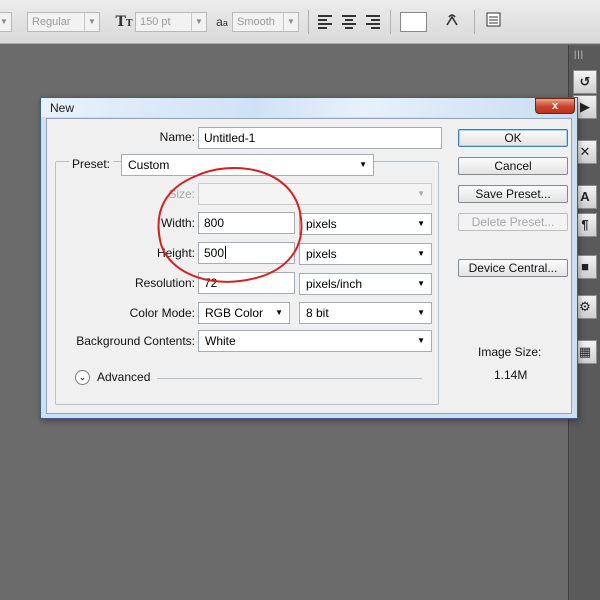 This screenshot has height=600, width=600. What do you see at coordinates (164, 283) in the screenshot?
I see `resolution-label: Resolution:` at bounding box center [164, 283].